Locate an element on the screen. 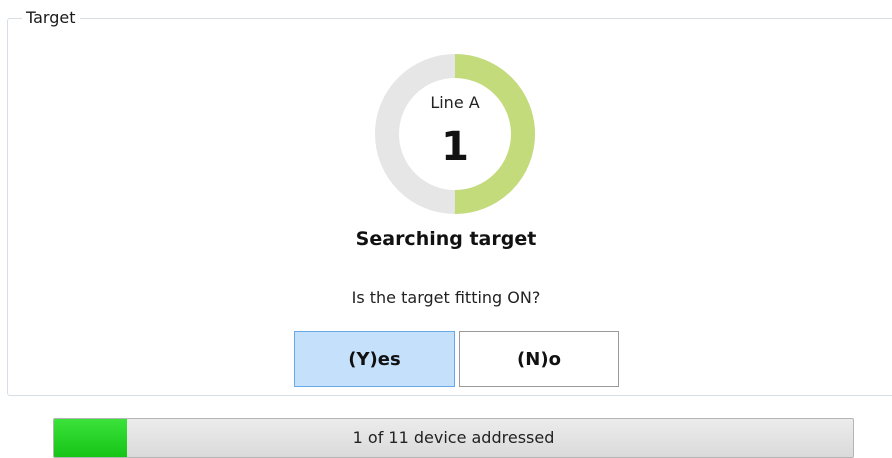 This screenshot has width=892, height=458. no-button: (N)o is located at coordinates (539, 359).